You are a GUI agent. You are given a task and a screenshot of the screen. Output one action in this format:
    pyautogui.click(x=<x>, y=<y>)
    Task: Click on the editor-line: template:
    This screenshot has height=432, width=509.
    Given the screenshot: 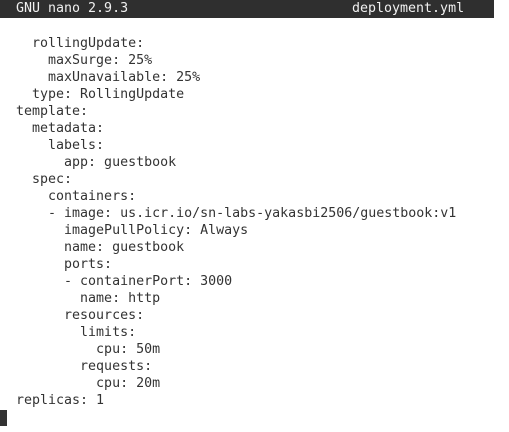 What is the action you would take?
    pyautogui.click(x=236, y=111)
    